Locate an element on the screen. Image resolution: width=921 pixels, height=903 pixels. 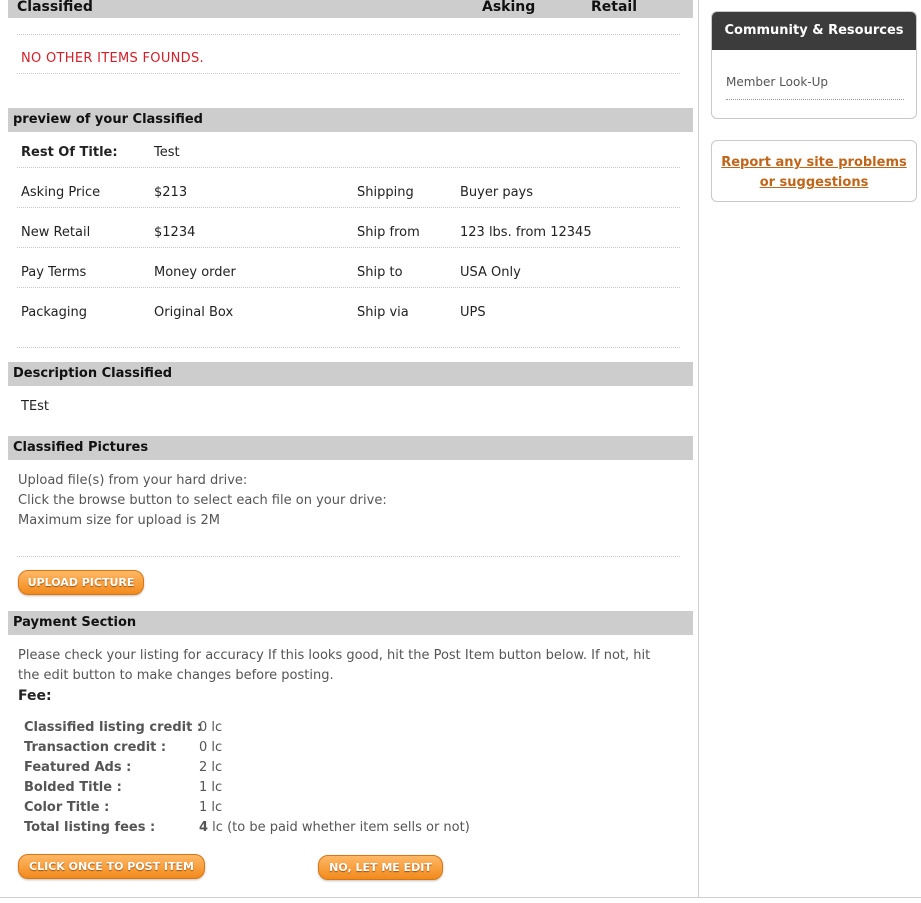
report-problems-line2: or suggestions is located at coordinates (814, 182).